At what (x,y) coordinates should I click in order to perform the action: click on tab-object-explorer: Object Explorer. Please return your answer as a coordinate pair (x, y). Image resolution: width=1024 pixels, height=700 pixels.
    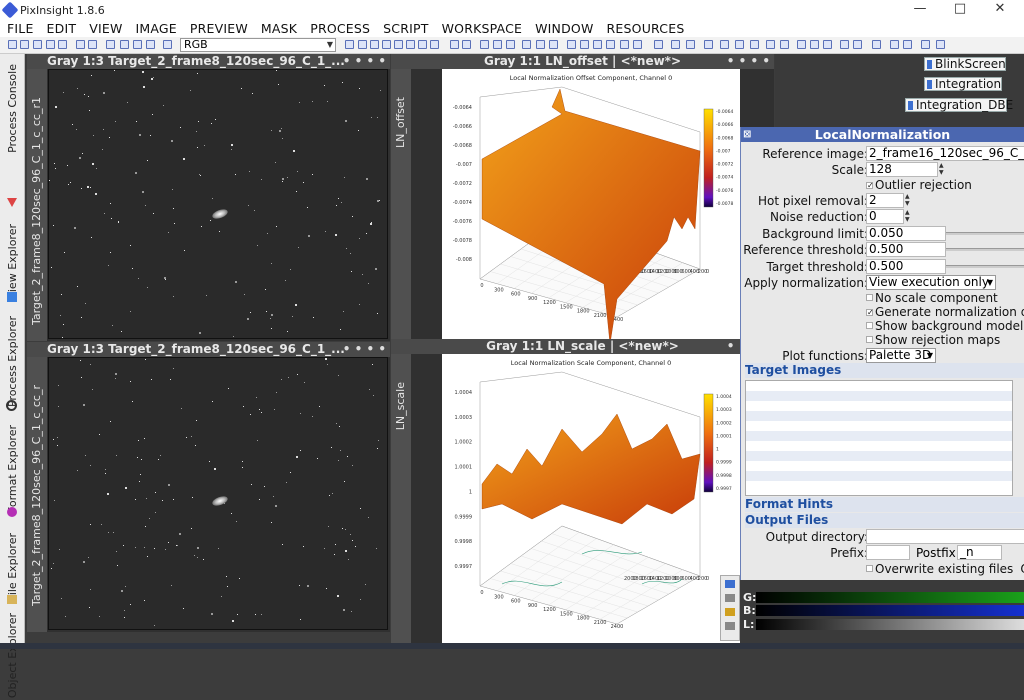
    Looking at the image, I should click on (12, 656).